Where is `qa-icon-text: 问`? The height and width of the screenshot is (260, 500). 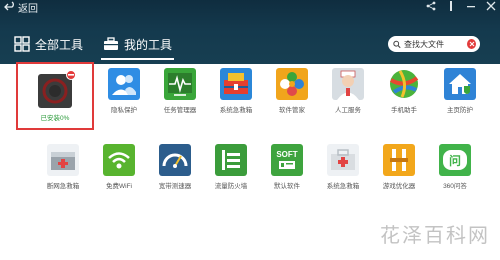
qa-icon-text: 问 is located at coordinates (454, 160).